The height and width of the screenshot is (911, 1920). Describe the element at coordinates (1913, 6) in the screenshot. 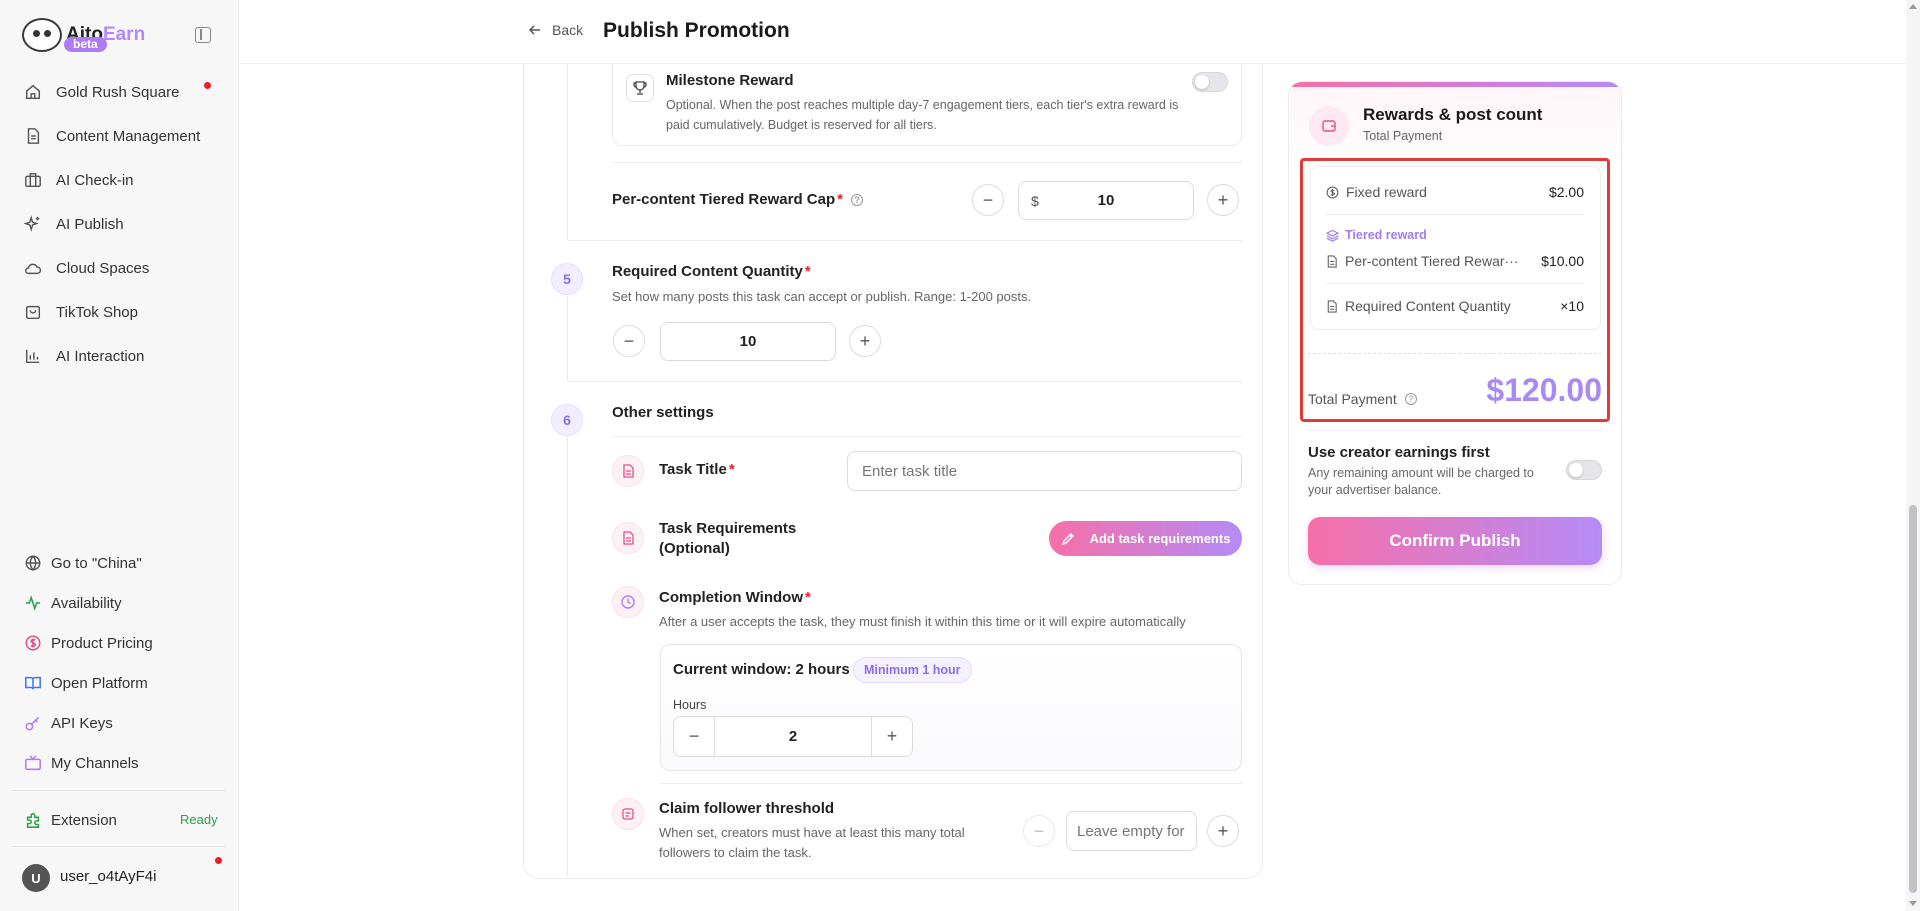

I see `scroll-up-icon` at that location.